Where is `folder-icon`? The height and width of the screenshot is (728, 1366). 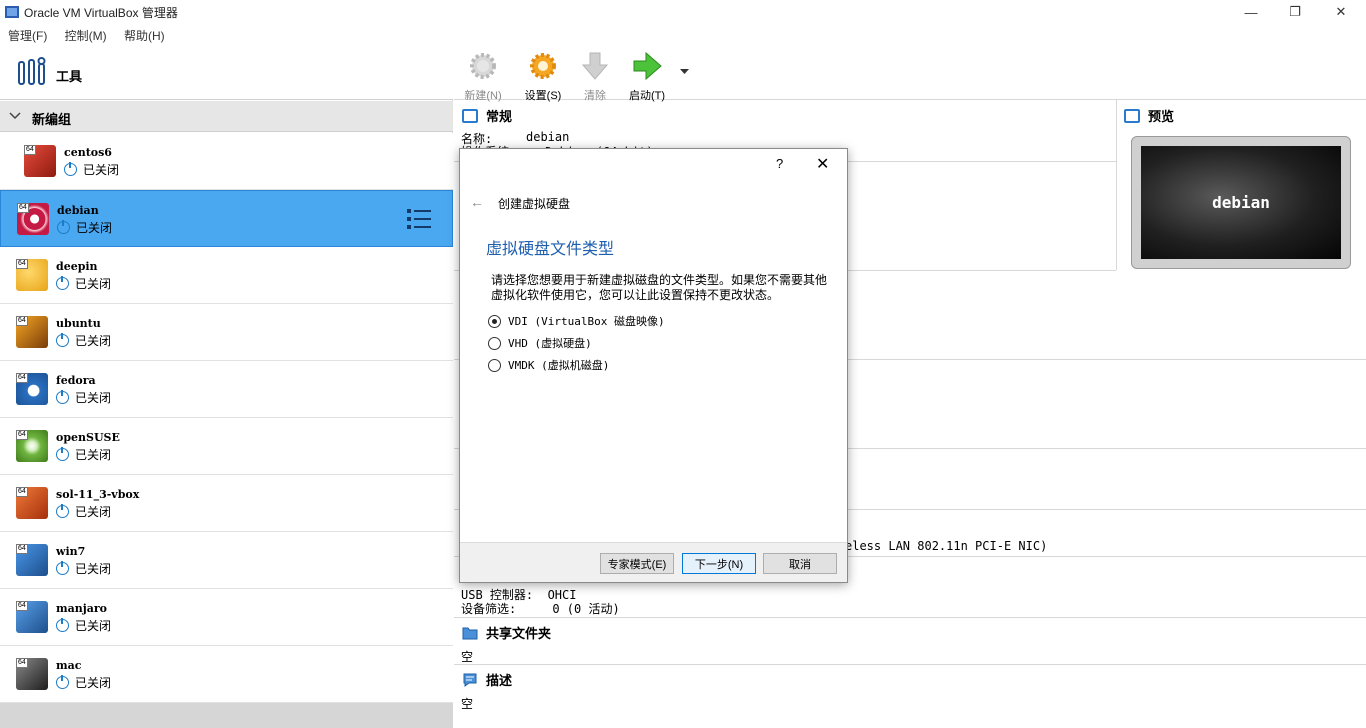
folder-icon is located at coordinates (470, 633).